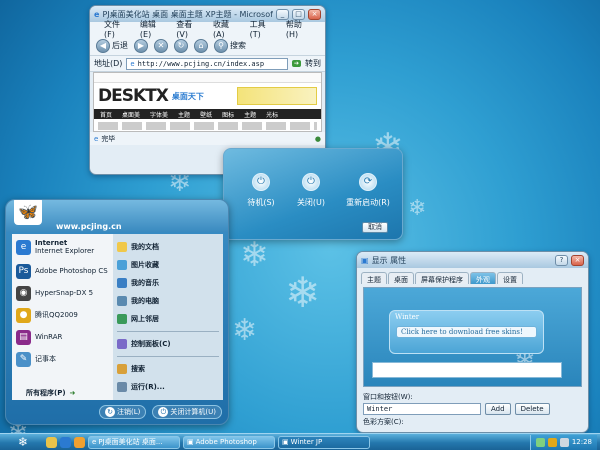 The image size is (600, 450). Describe the element at coordinates (168, 283) in the screenshot. I see `my-music: 我的音乐` at that location.